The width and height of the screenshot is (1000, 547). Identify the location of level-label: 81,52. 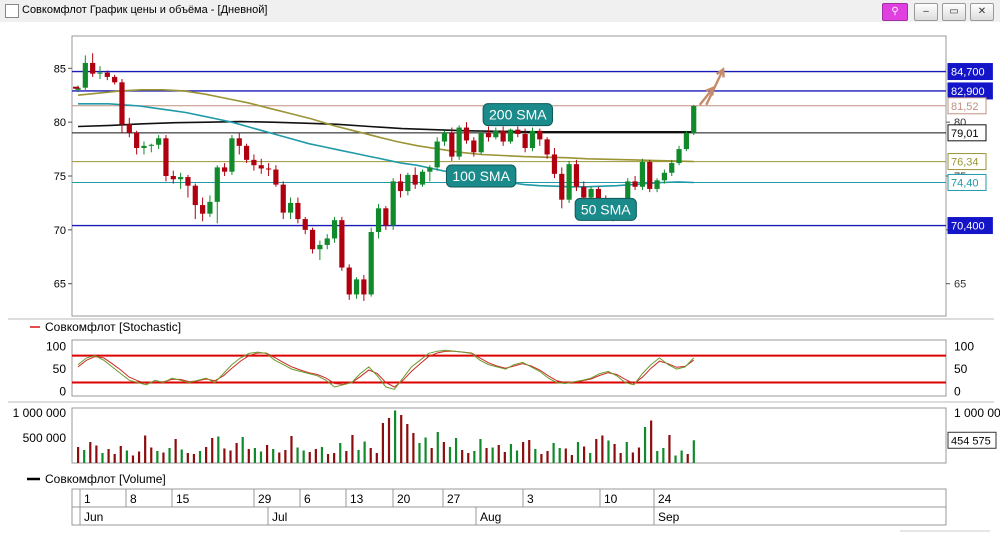
(965, 107).